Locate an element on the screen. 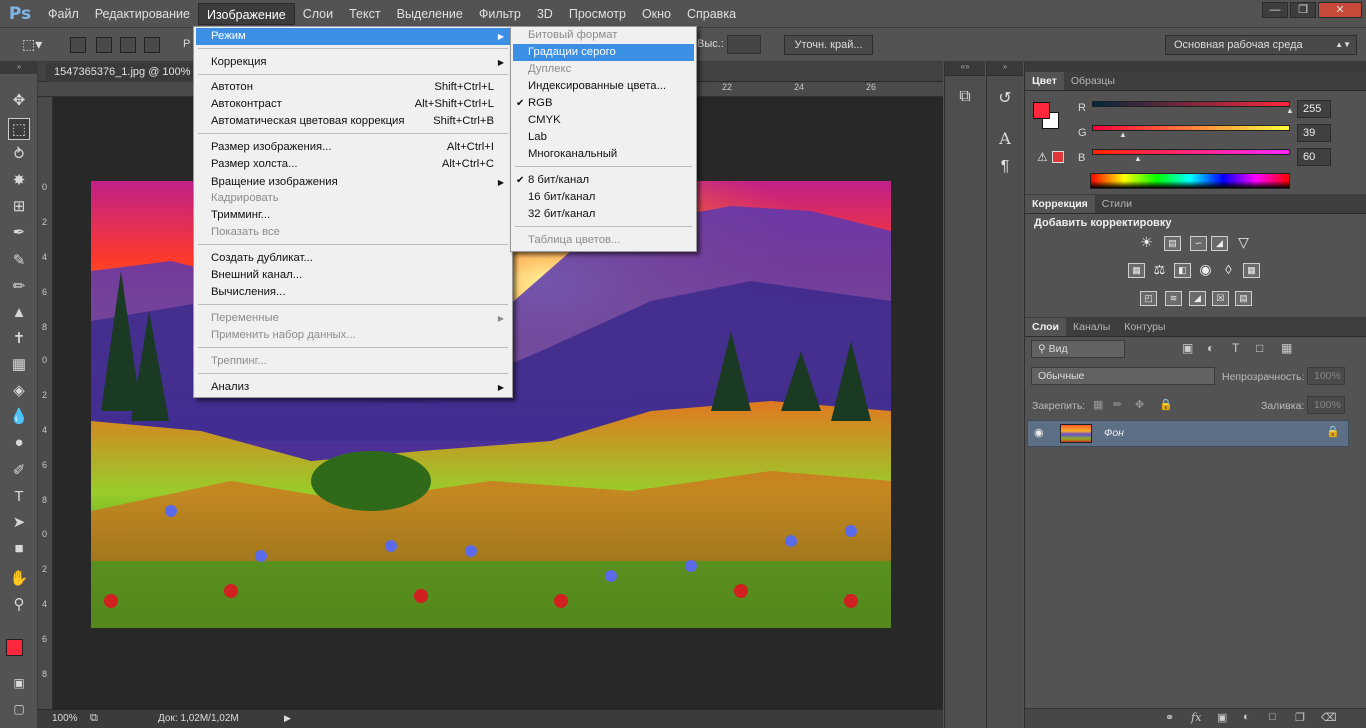 This screenshot has height=728, width=1366. color-balance-icon: ⚖ is located at coordinates (1159, 270).